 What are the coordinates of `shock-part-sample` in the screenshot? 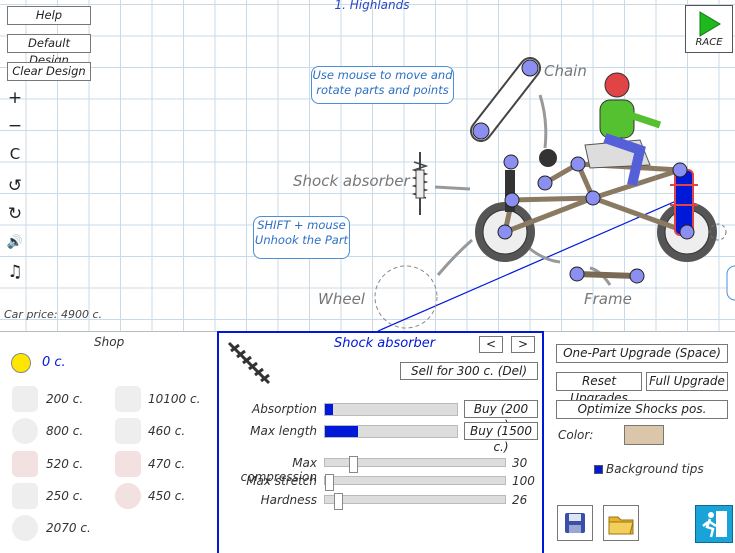 It's located at (420, 183).